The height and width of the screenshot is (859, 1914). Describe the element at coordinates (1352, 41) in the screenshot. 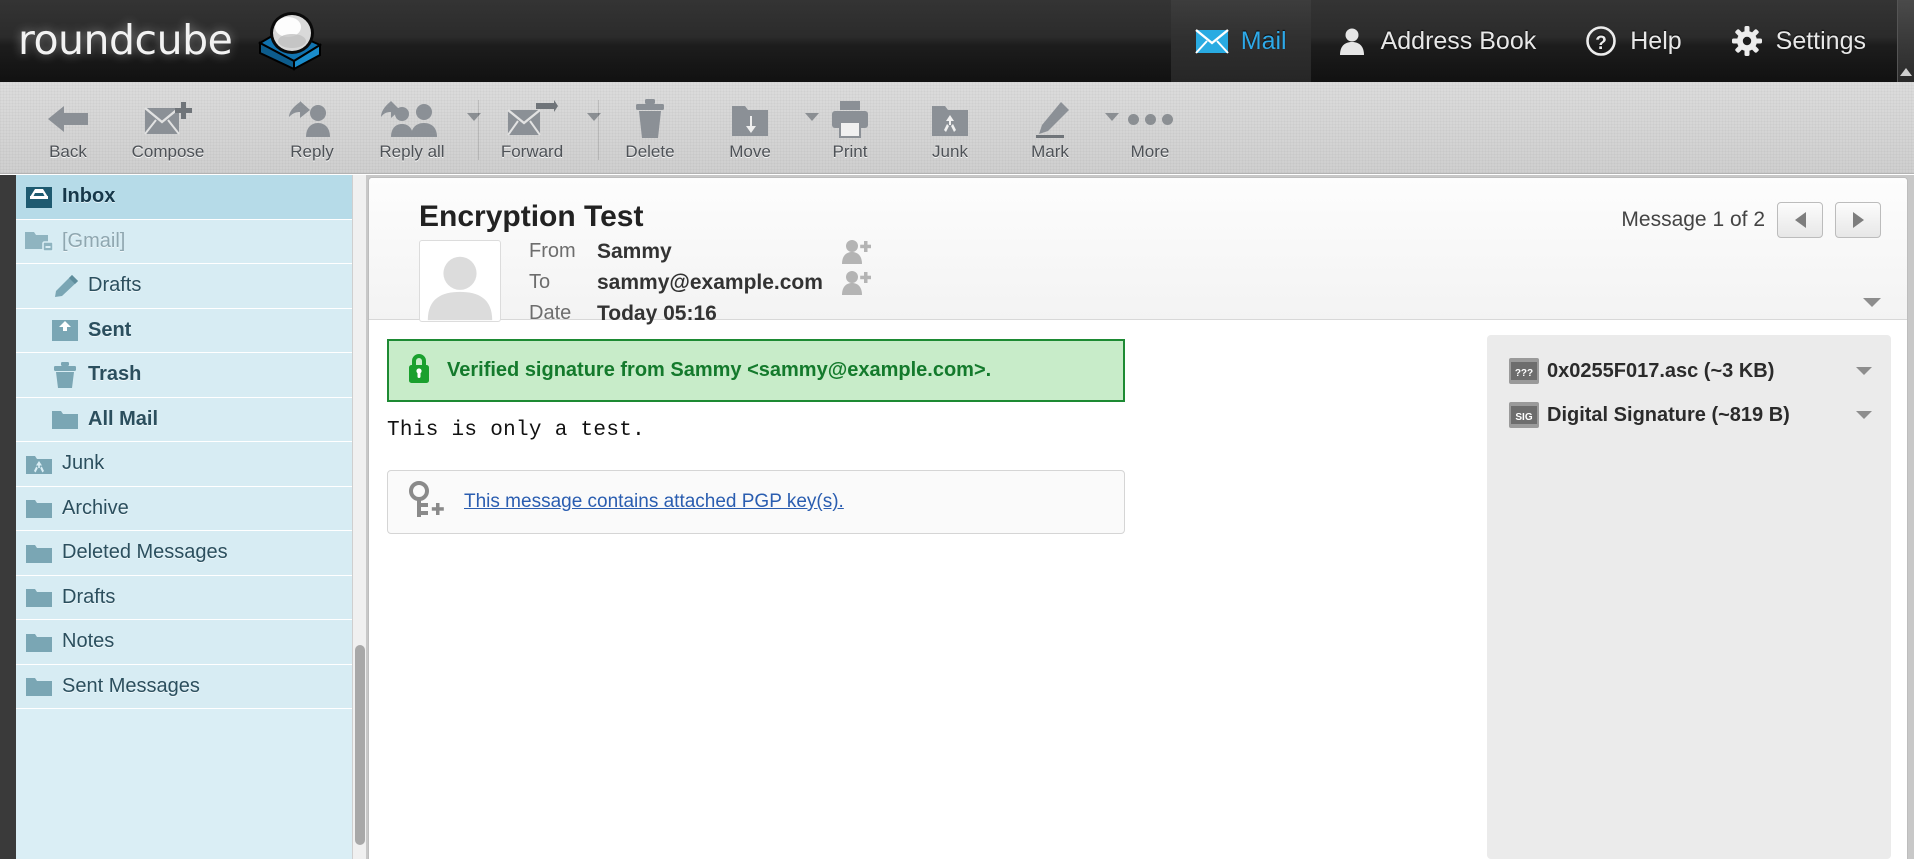

I see `person-icon` at that location.